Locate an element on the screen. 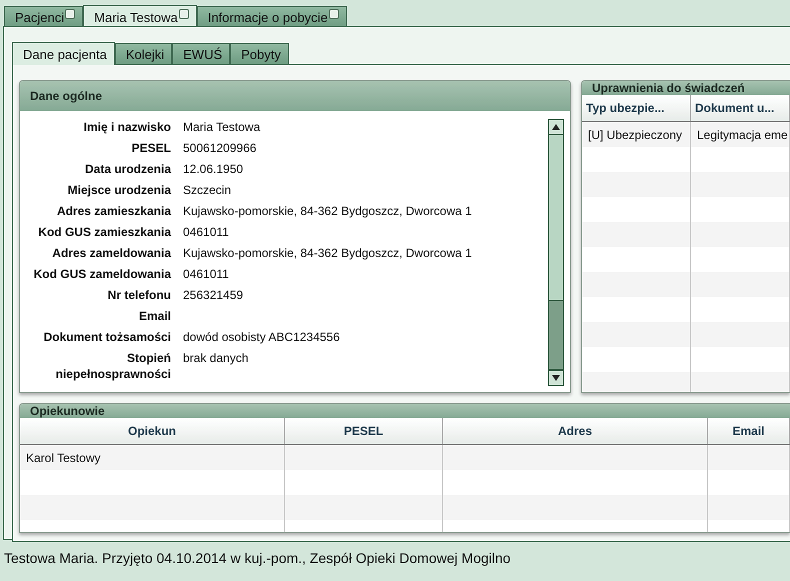 Image resolution: width=790 pixels, height=581 pixels. field-label: Email is located at coordinates (154, 316).